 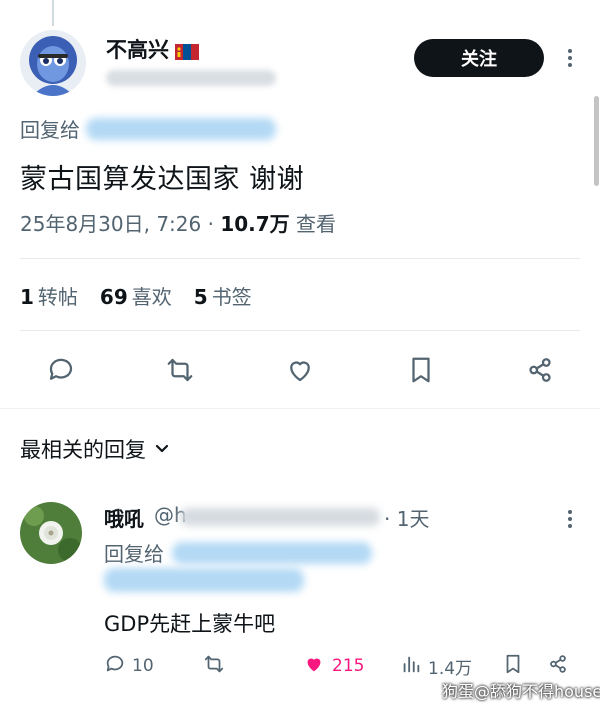 I want to click on reply-bookmark-button, so click(x=513, y=666).